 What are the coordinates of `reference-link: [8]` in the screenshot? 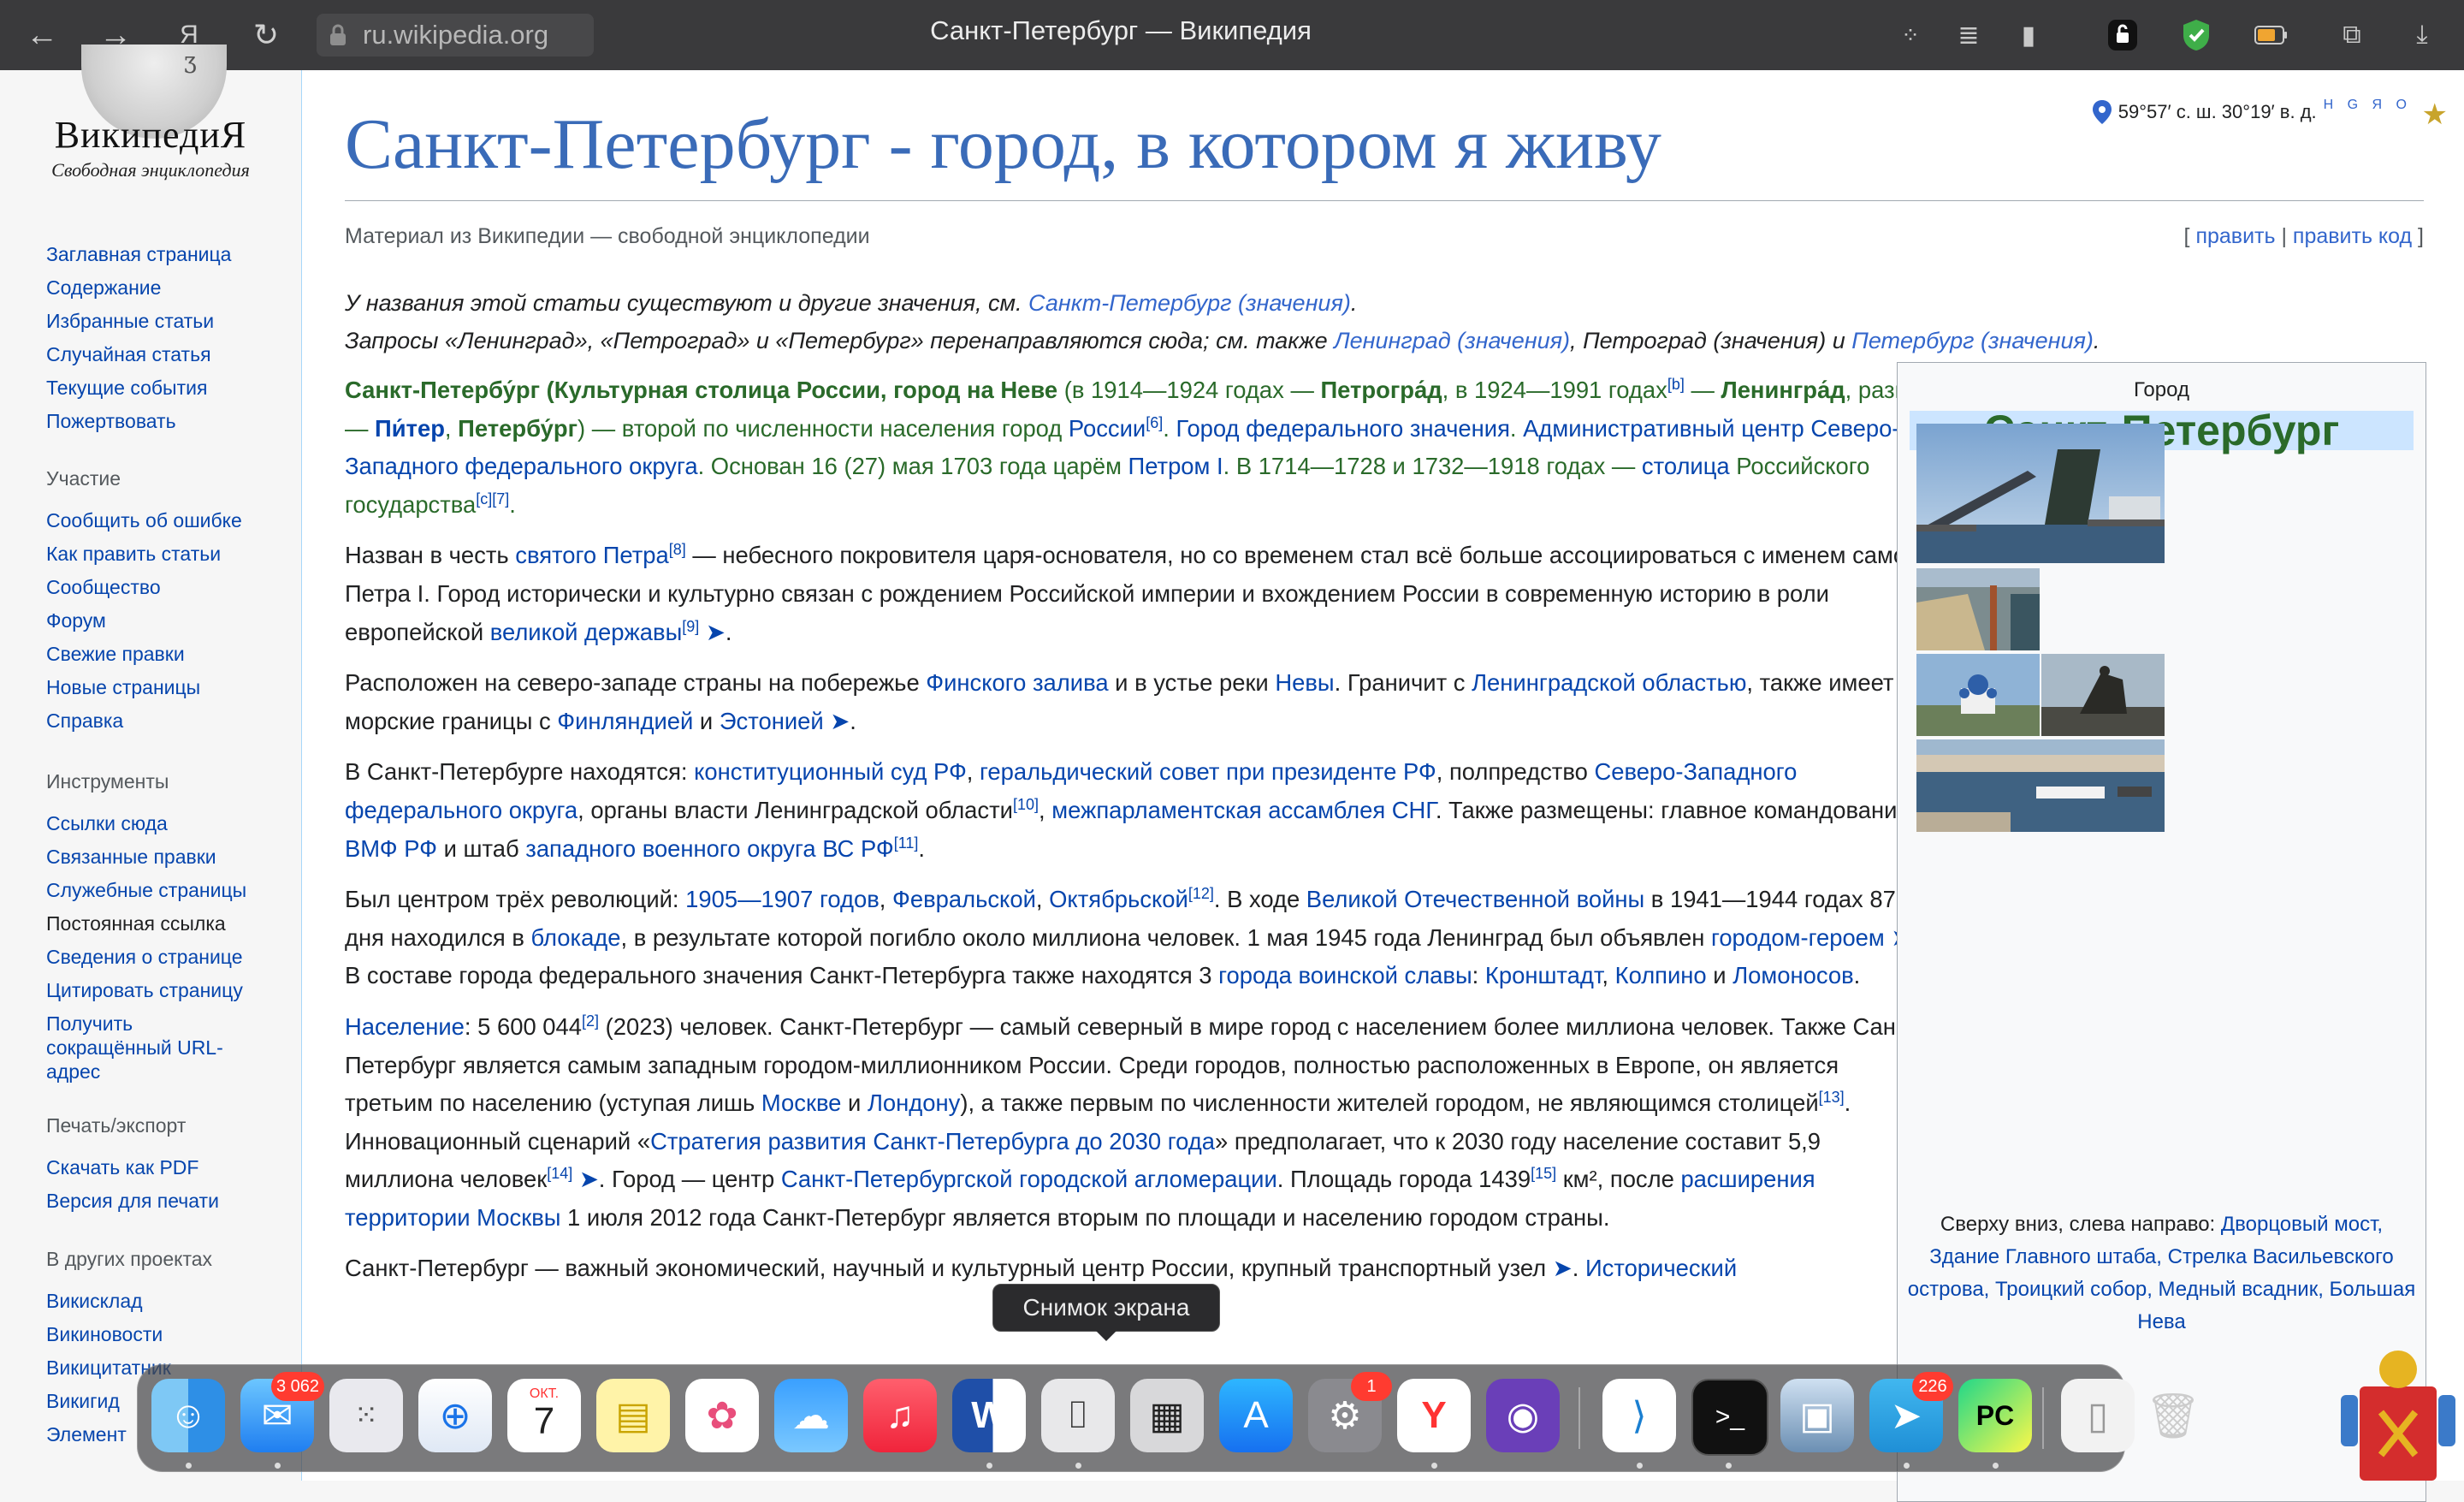 It's located at (677, 549).